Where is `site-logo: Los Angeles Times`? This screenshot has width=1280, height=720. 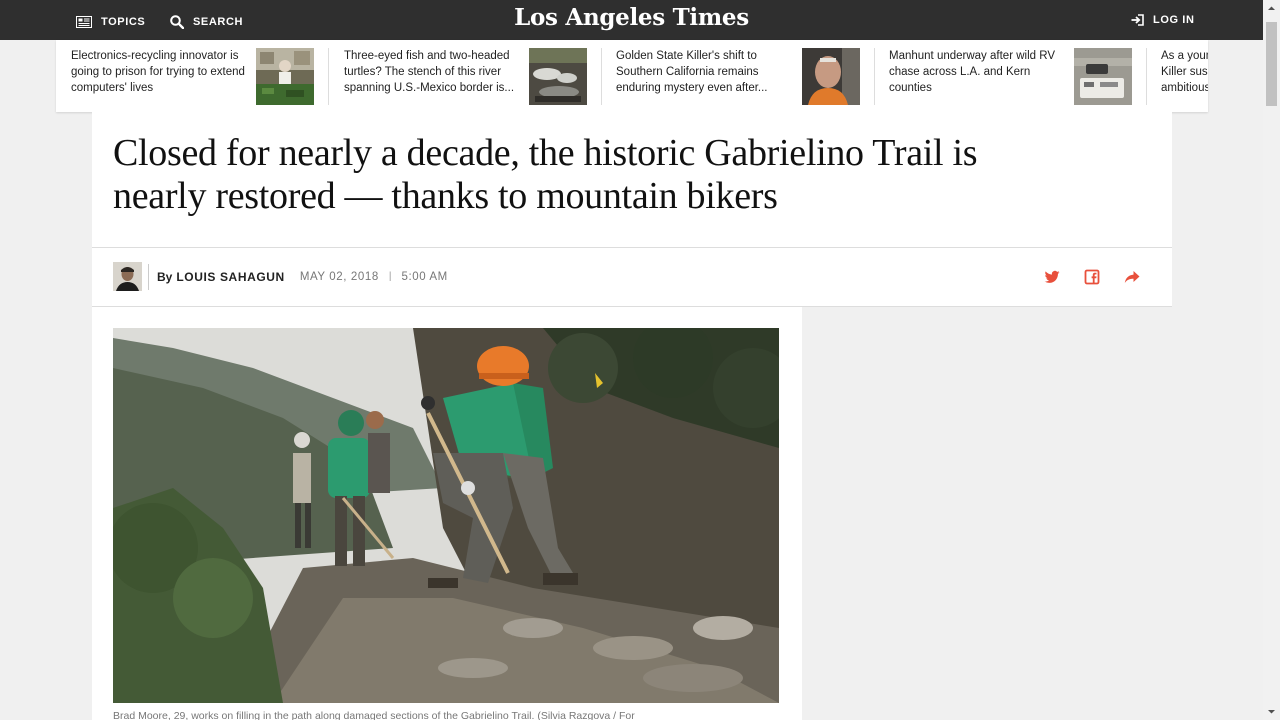
site-logo: Los Angeles Times is located at coordinates (631, 17).